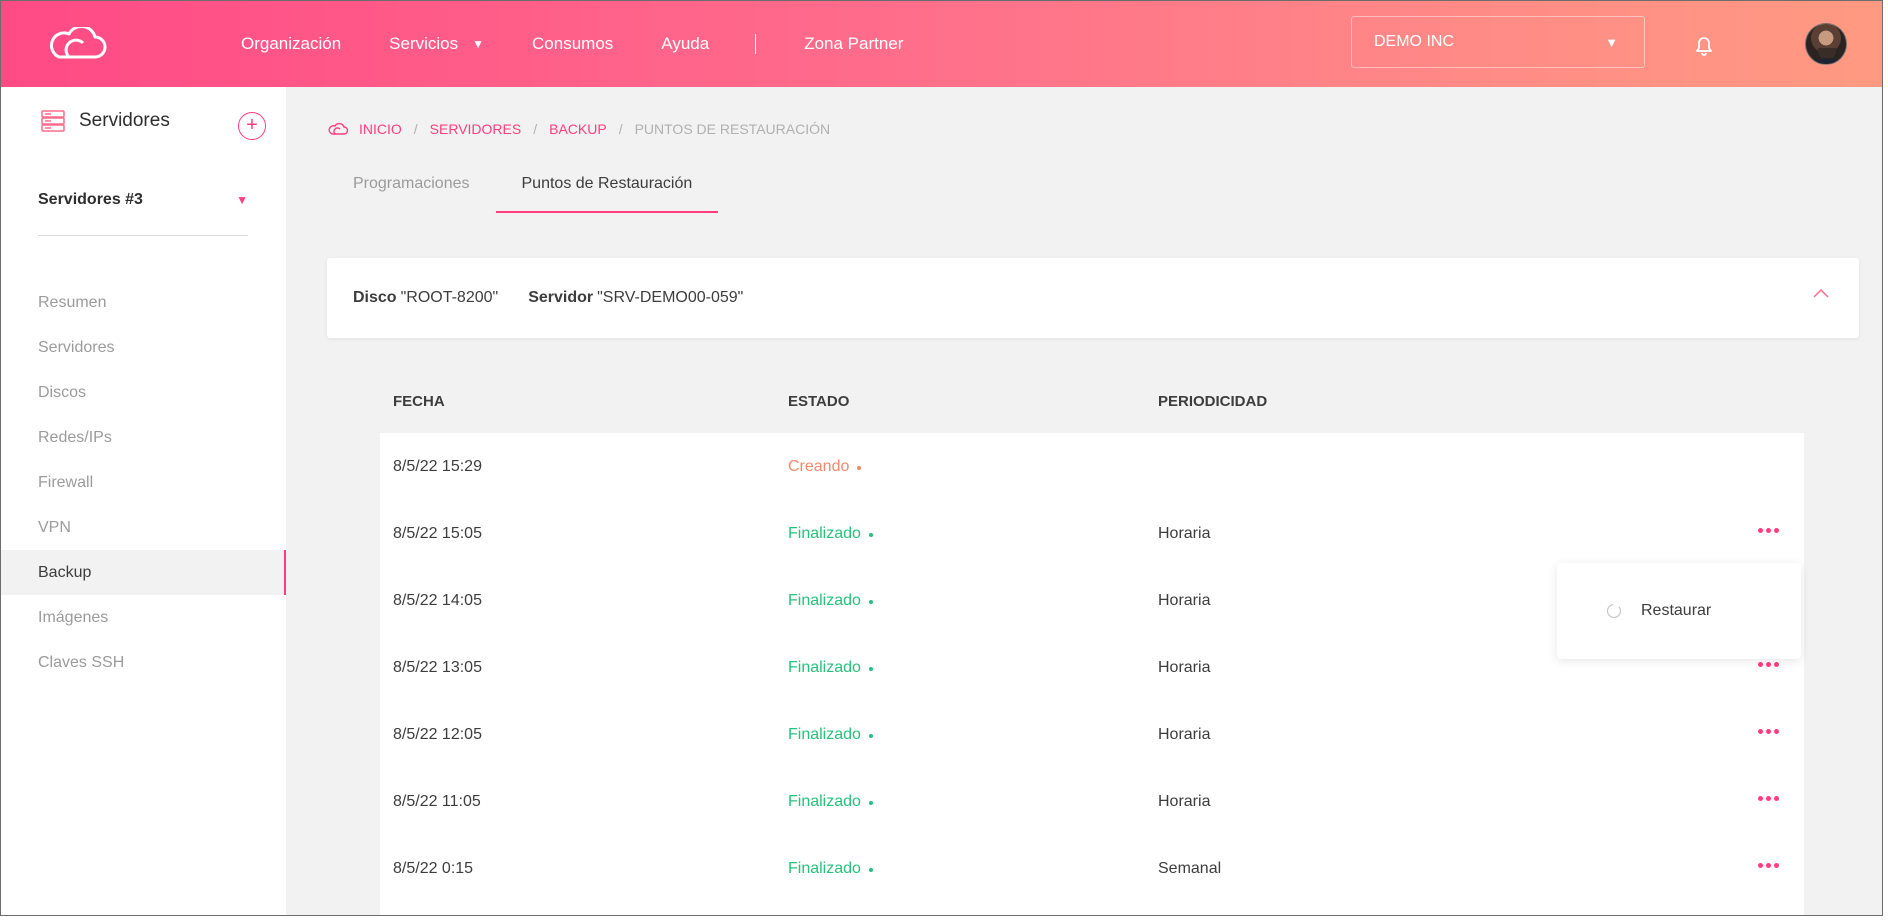  What do you see at coordinates (143, 527) in the screenshot?
I see `sidebar-item-vpn: VPN` at bounding box center [143, 527].